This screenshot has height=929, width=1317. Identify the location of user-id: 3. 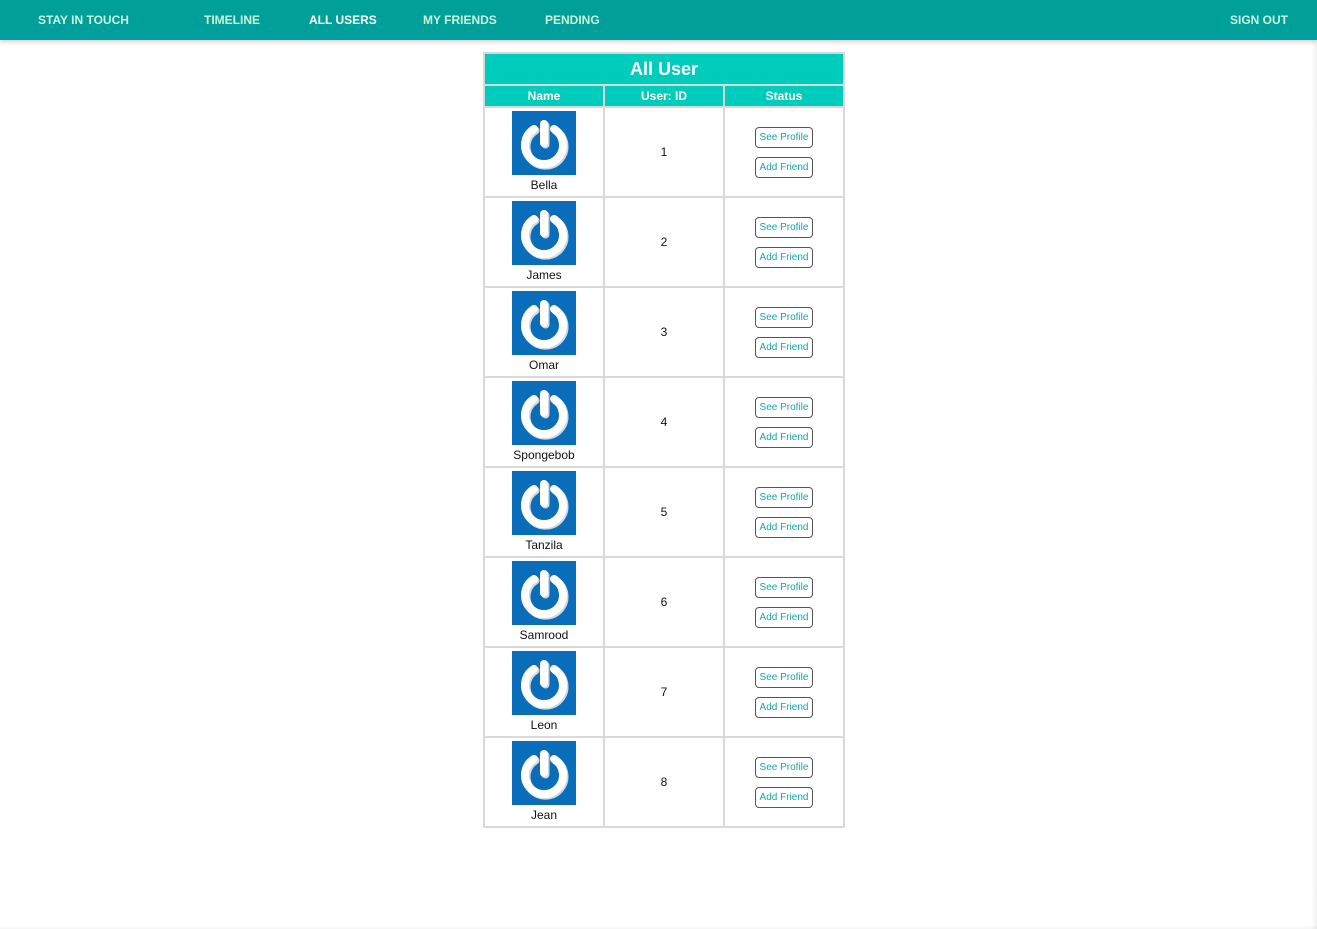
(664, 332).